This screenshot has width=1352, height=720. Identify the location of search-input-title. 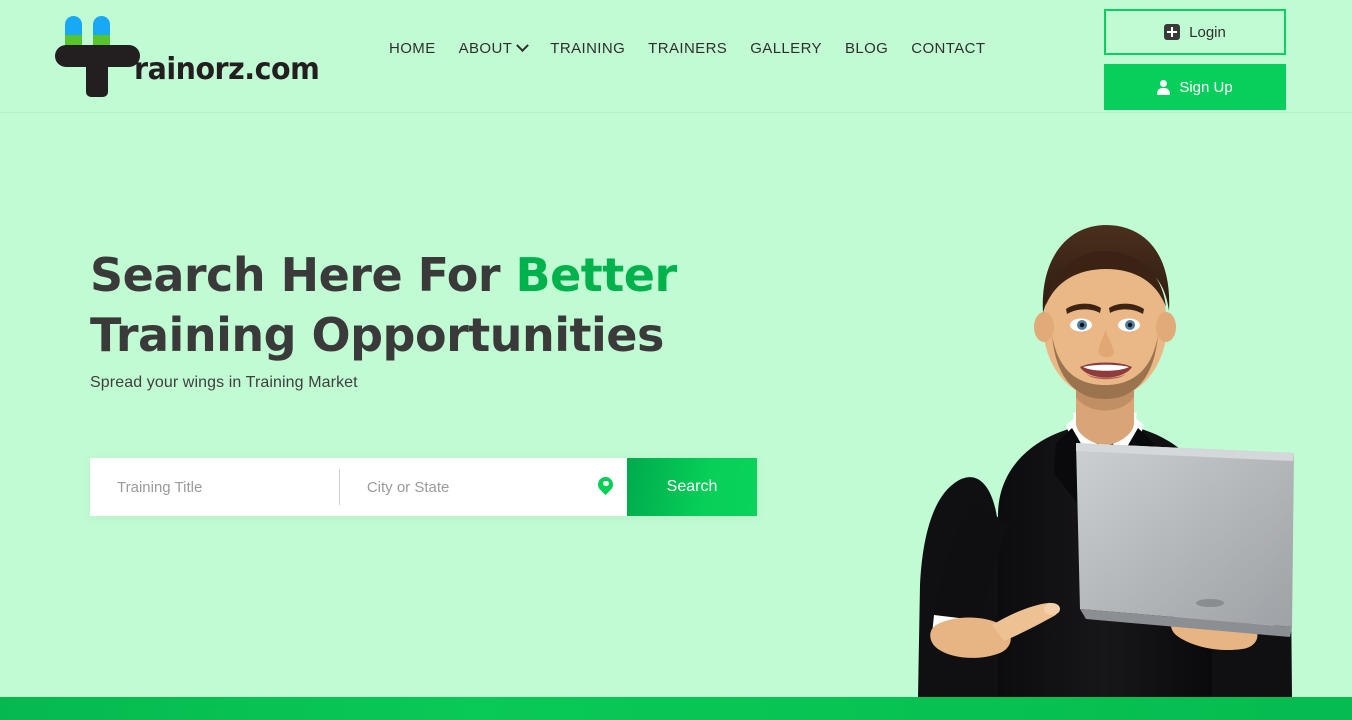
(214, 487).